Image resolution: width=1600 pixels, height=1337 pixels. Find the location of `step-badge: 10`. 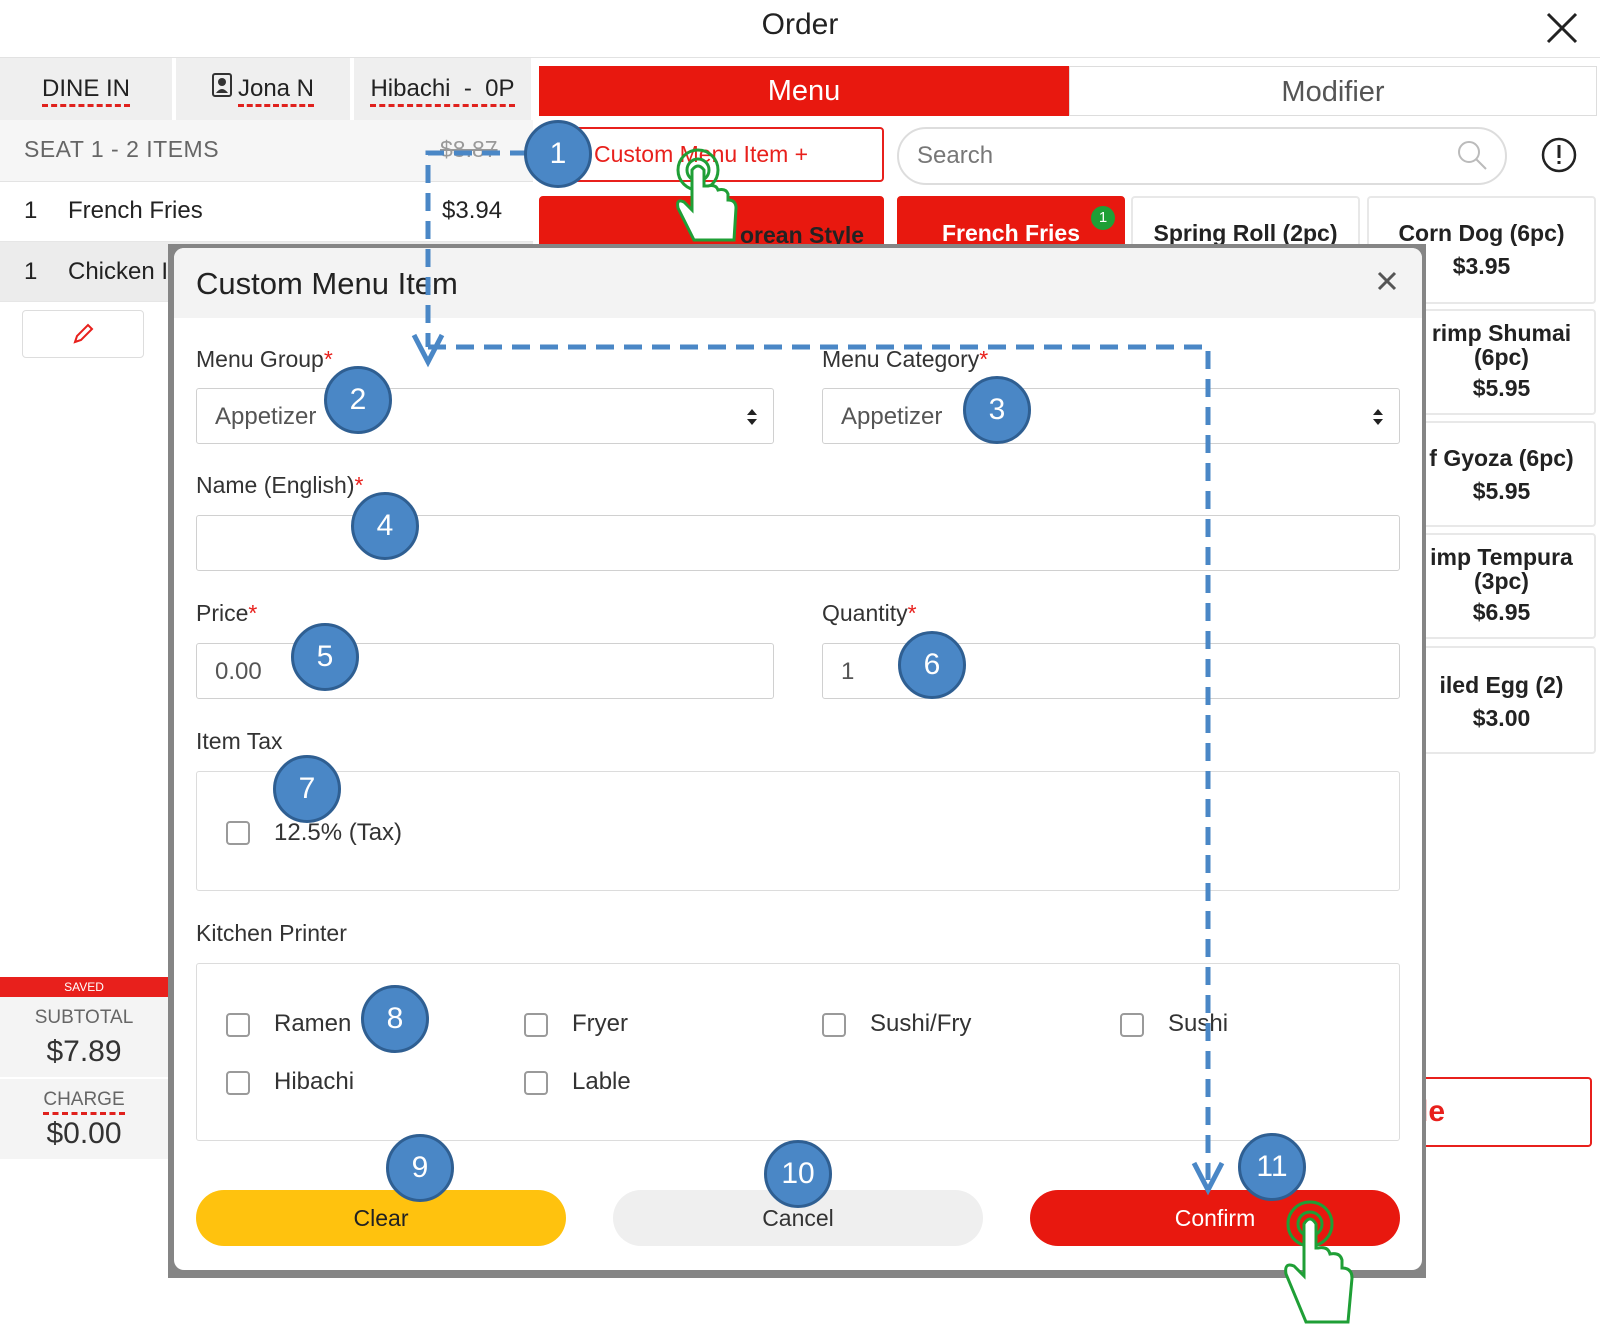

step-badge: 10 is located at coordinates (798, 1174).